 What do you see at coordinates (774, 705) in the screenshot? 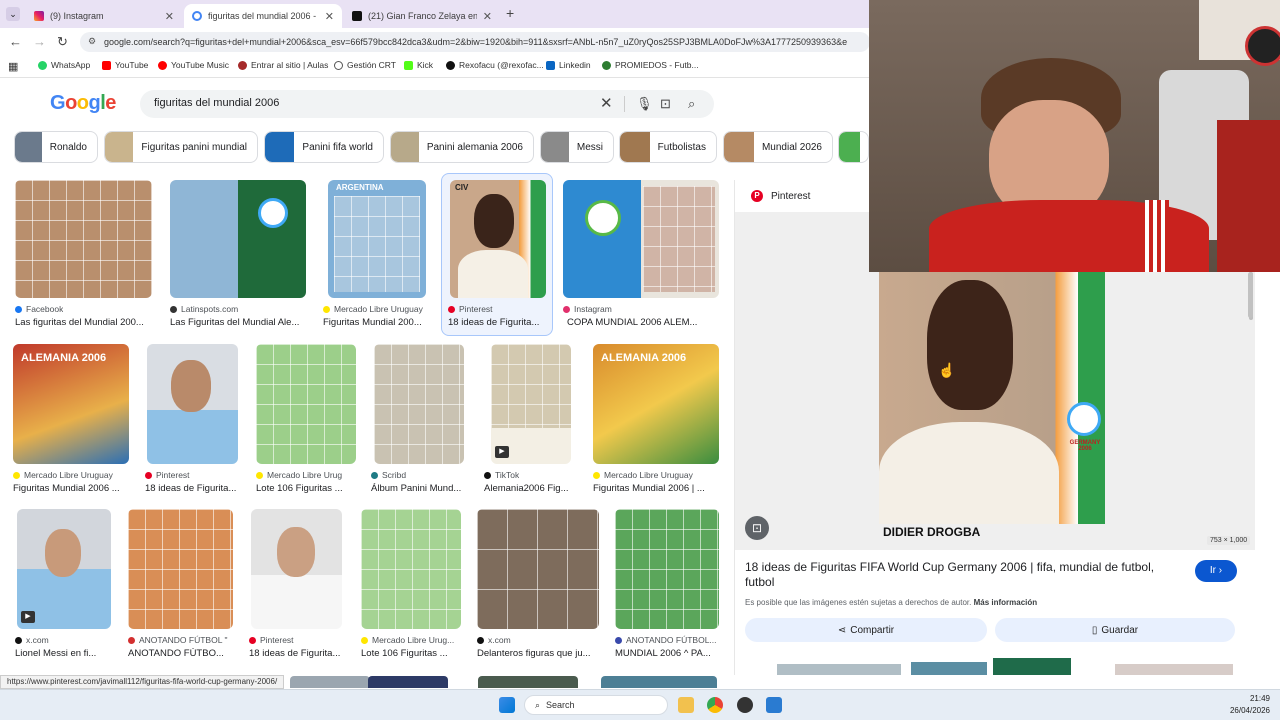
I see `app-icon` at bounding box center [774, 705].